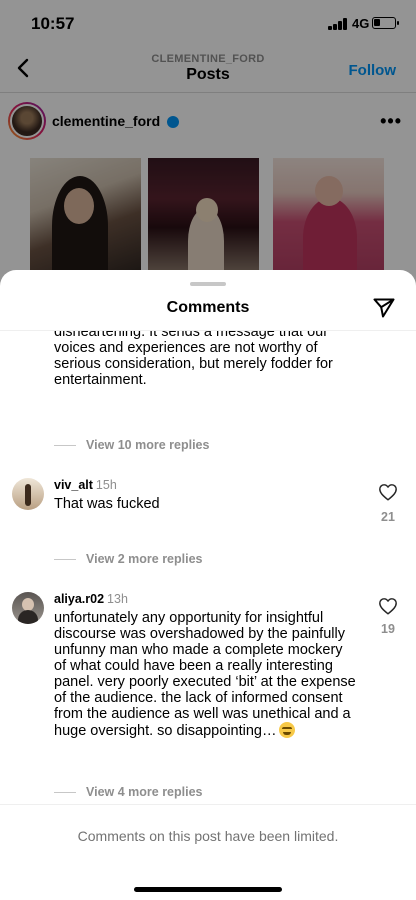 The width and height of the screenshot is (416, 900). I want to click on view-more-replies-button: View 4 more replies, so click(128, 793).